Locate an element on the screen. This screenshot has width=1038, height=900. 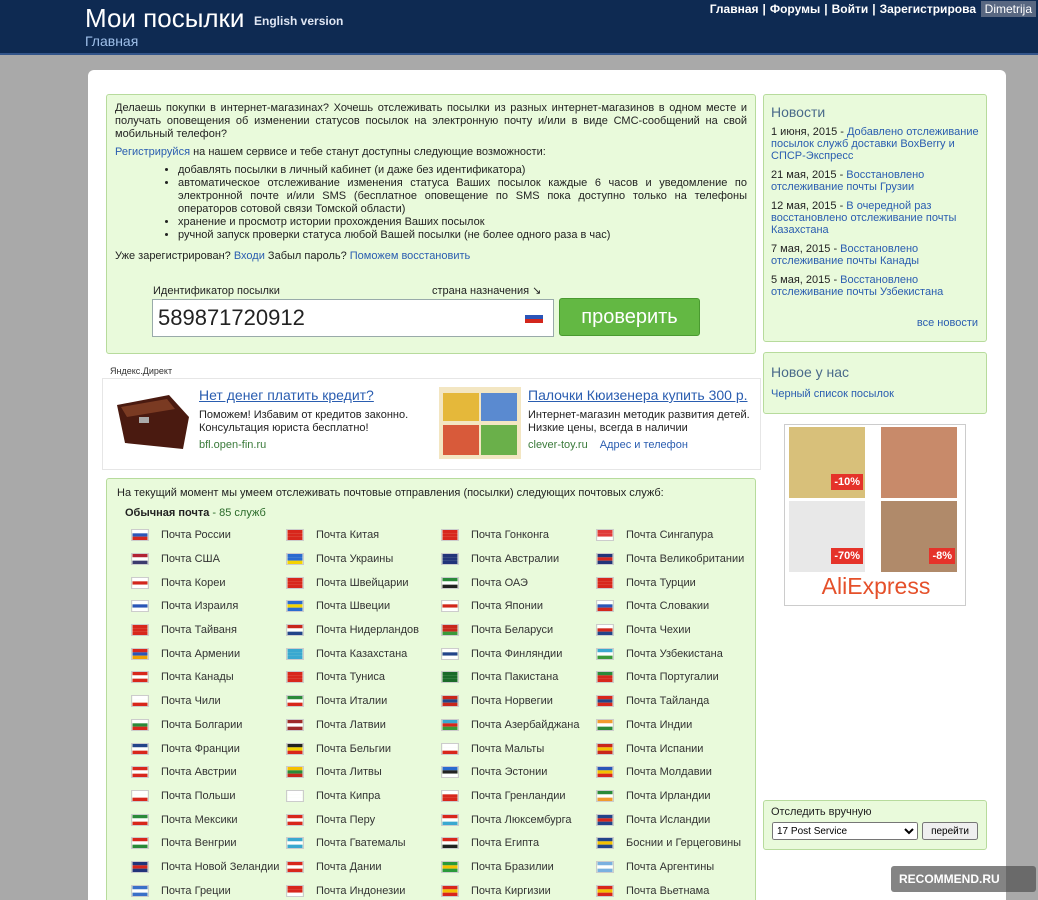
service-item: Почта Азербайджана is located at coordinates (518, 725).